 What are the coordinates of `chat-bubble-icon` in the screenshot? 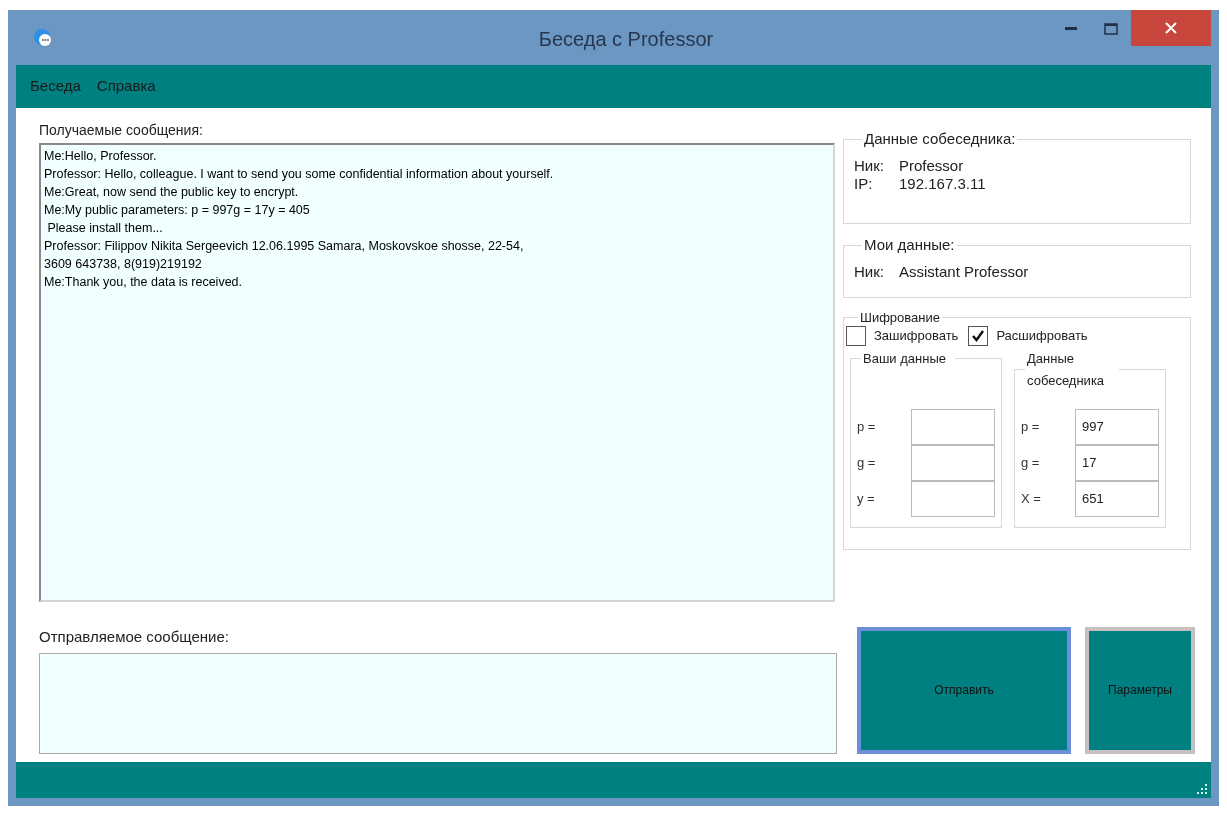 It's located at (43, 37).